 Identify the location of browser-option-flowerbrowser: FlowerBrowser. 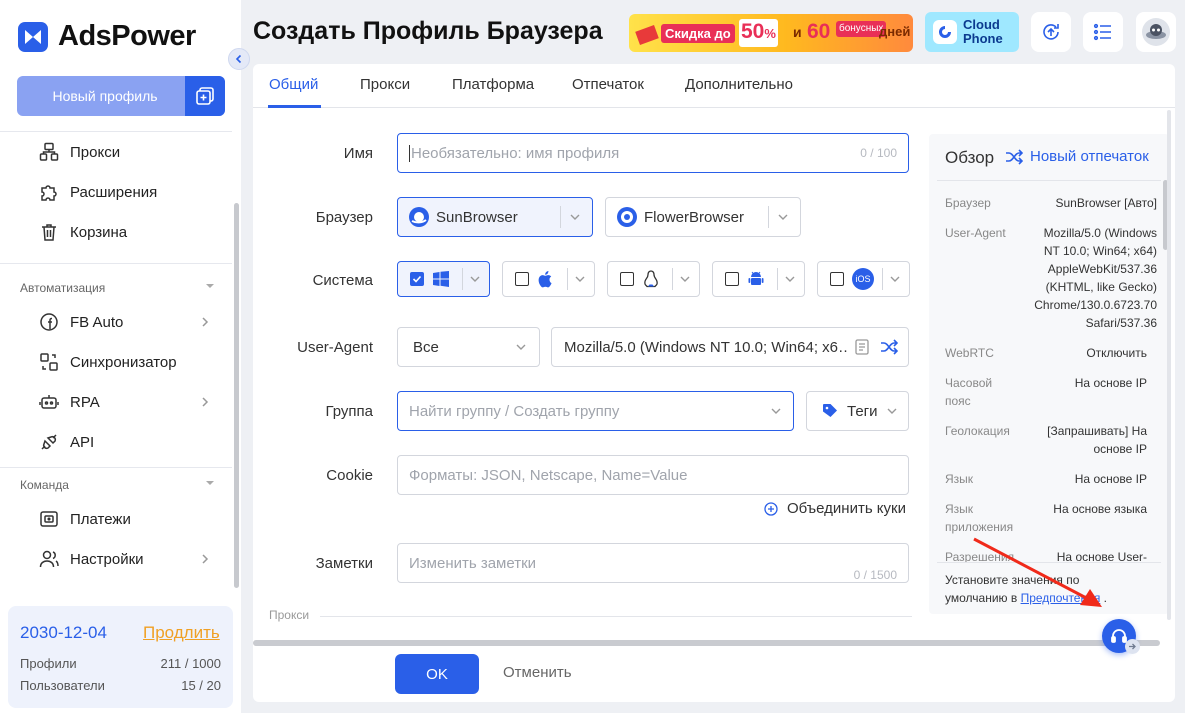
(703, 217).